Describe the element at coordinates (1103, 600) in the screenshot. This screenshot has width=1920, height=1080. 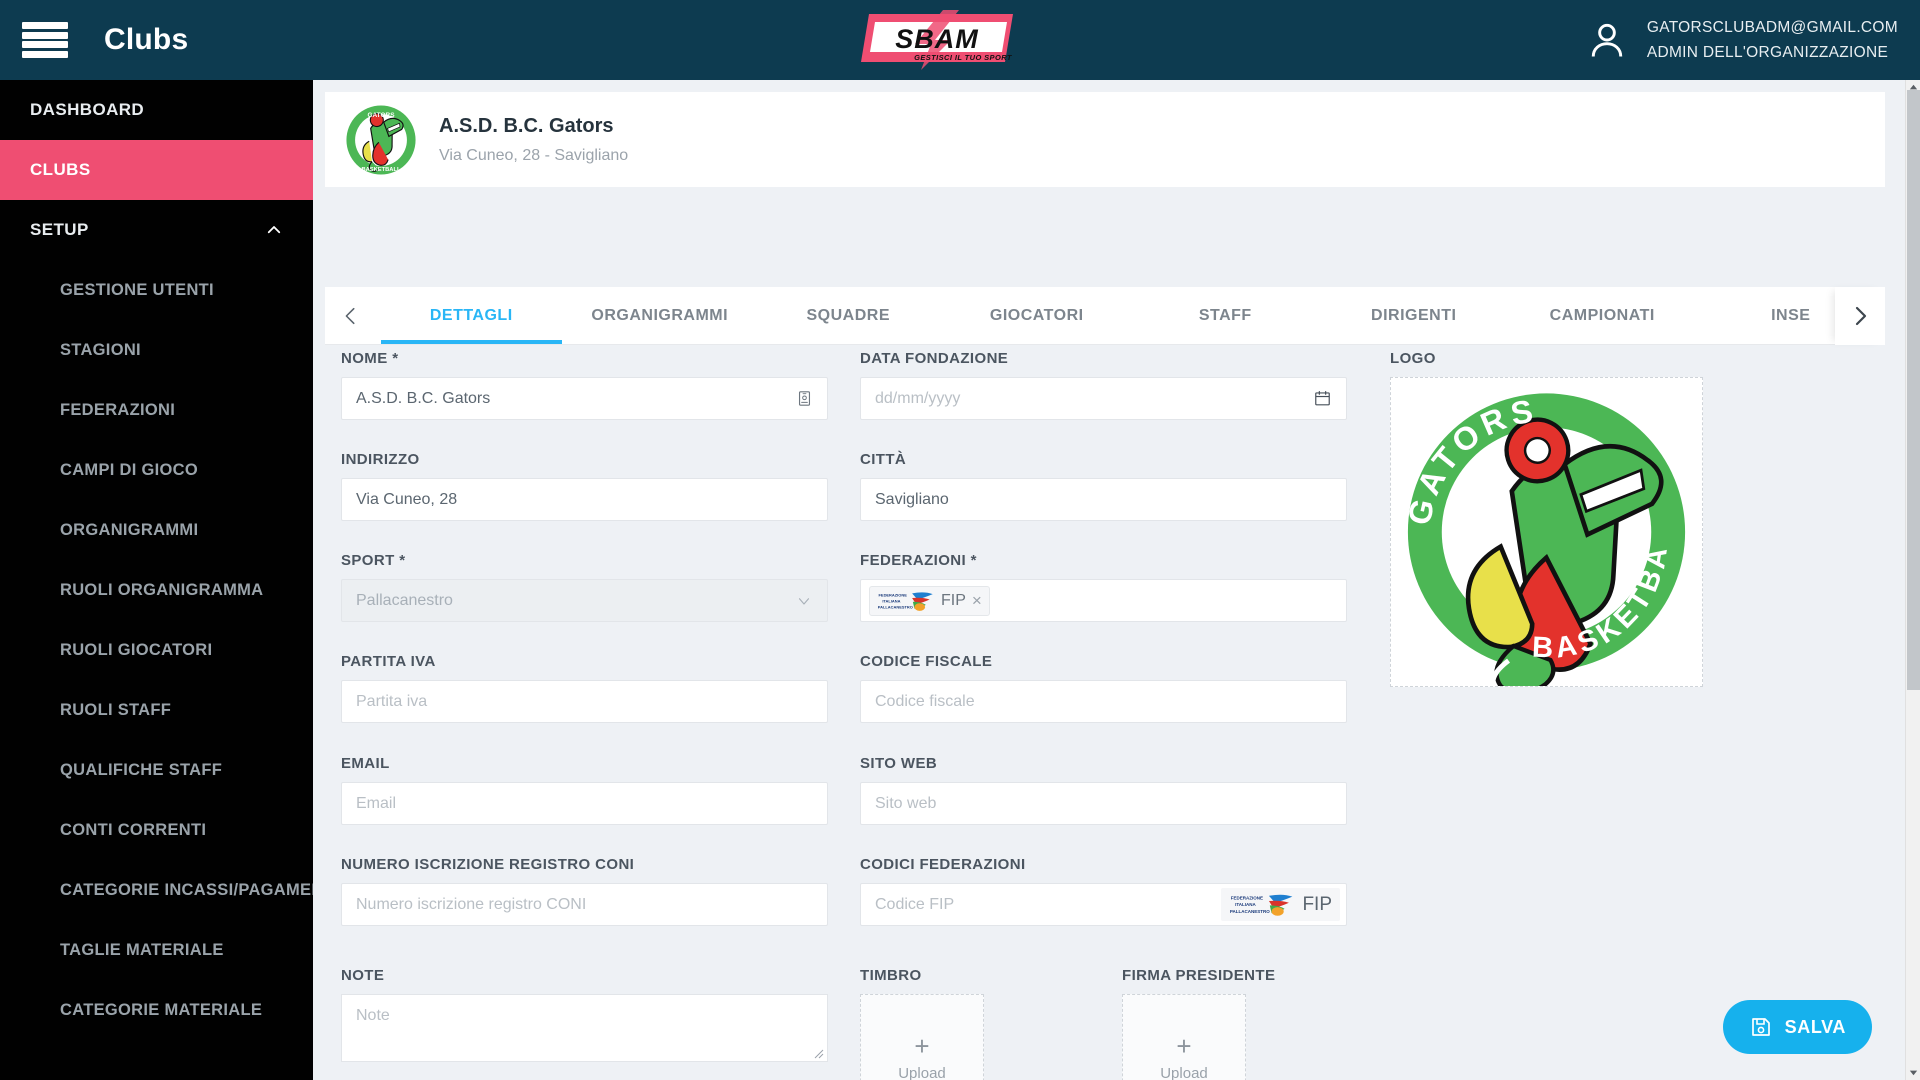
I see `federazioni-multiselect: FEDERAZIONE ITALIANA PALLACANESTRO FIP ×` at that location.